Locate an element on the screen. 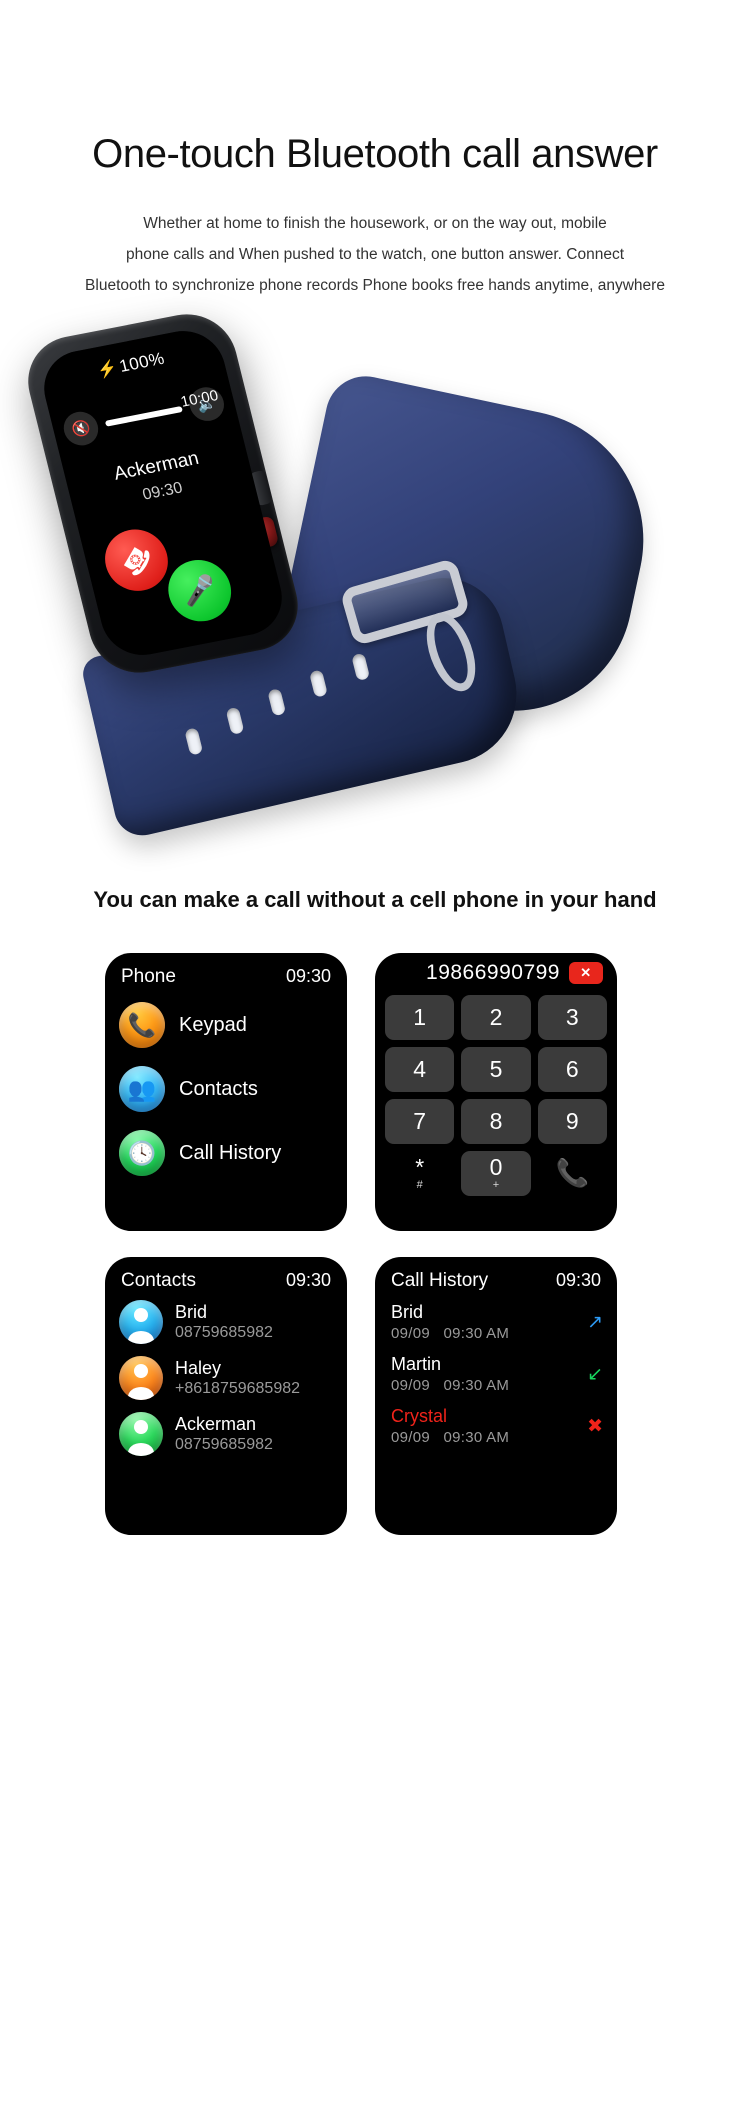 Image resolution: width=750 pixels, height=2109 pixels. lightning-bolt-icon: ⚡ is located at coordinates (107, 370).